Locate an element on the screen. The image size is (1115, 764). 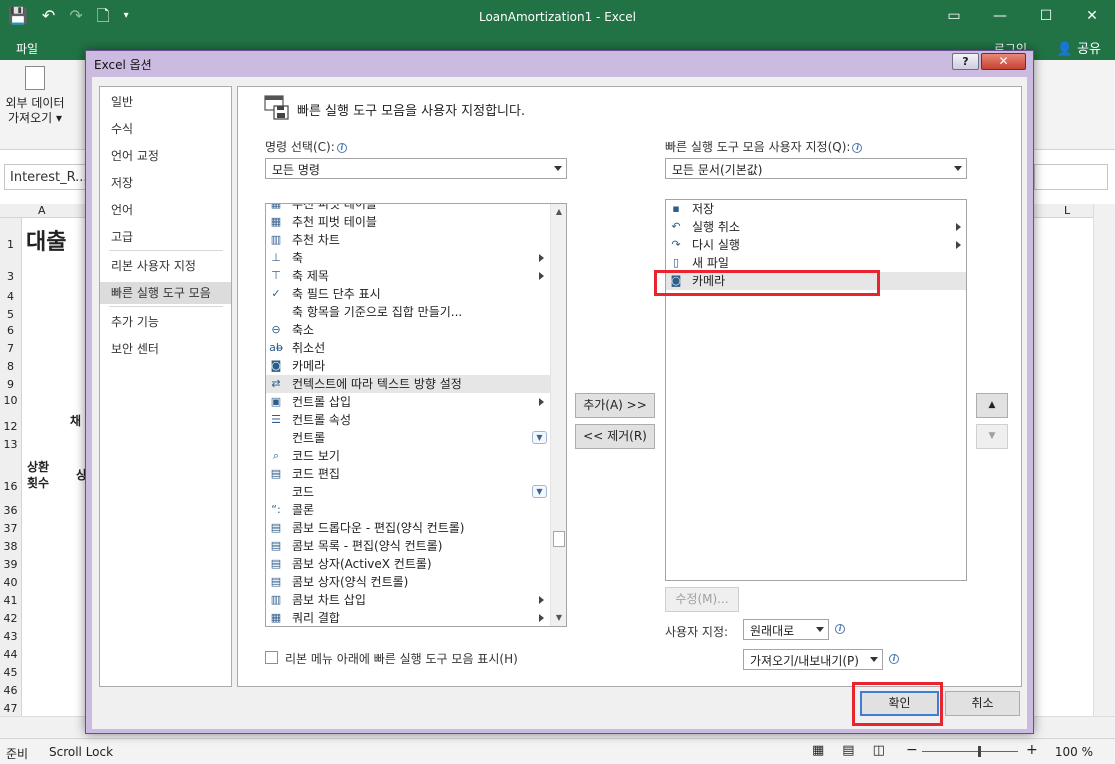
cell-loan-title: 대출 is located at coordinates (46, 240).